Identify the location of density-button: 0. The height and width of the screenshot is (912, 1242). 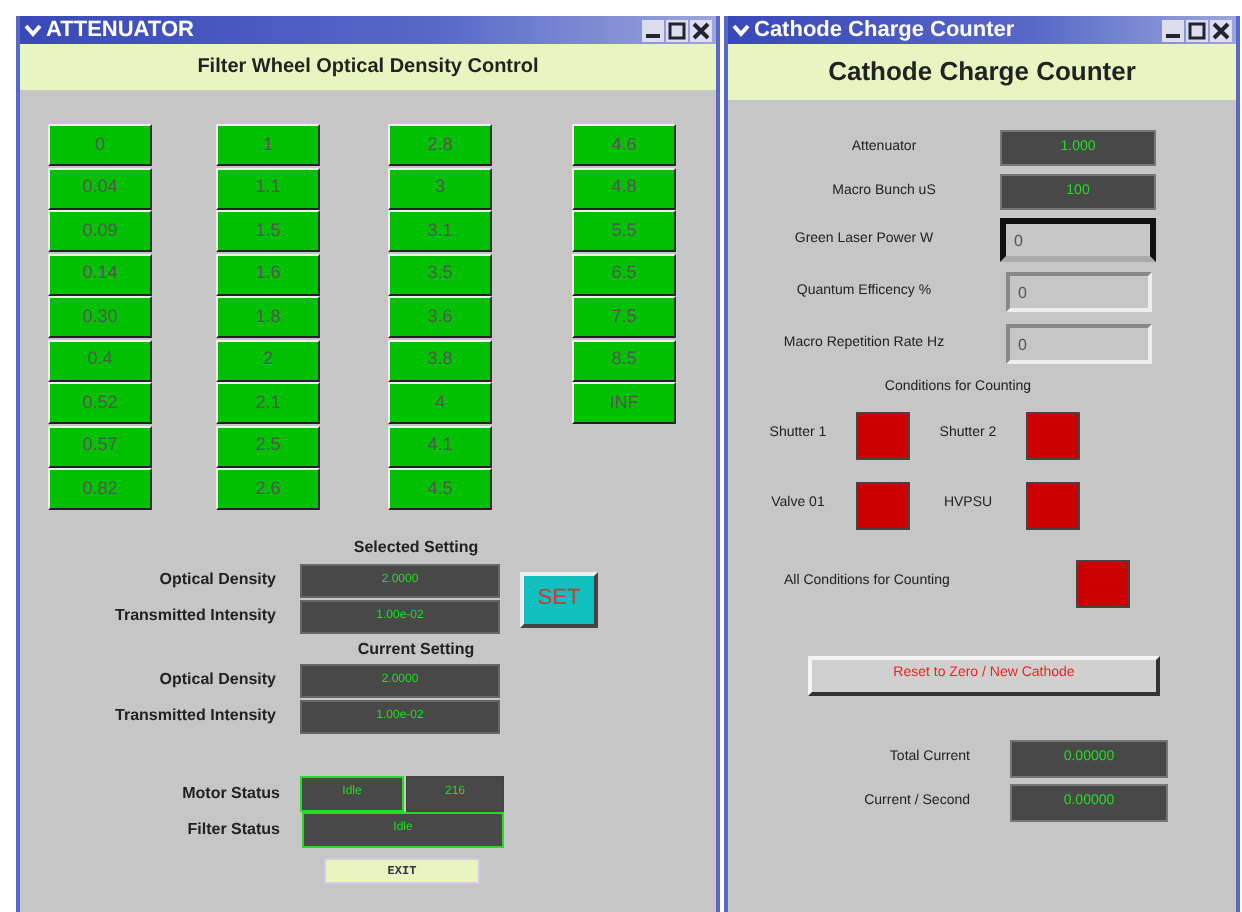
(100, 145).